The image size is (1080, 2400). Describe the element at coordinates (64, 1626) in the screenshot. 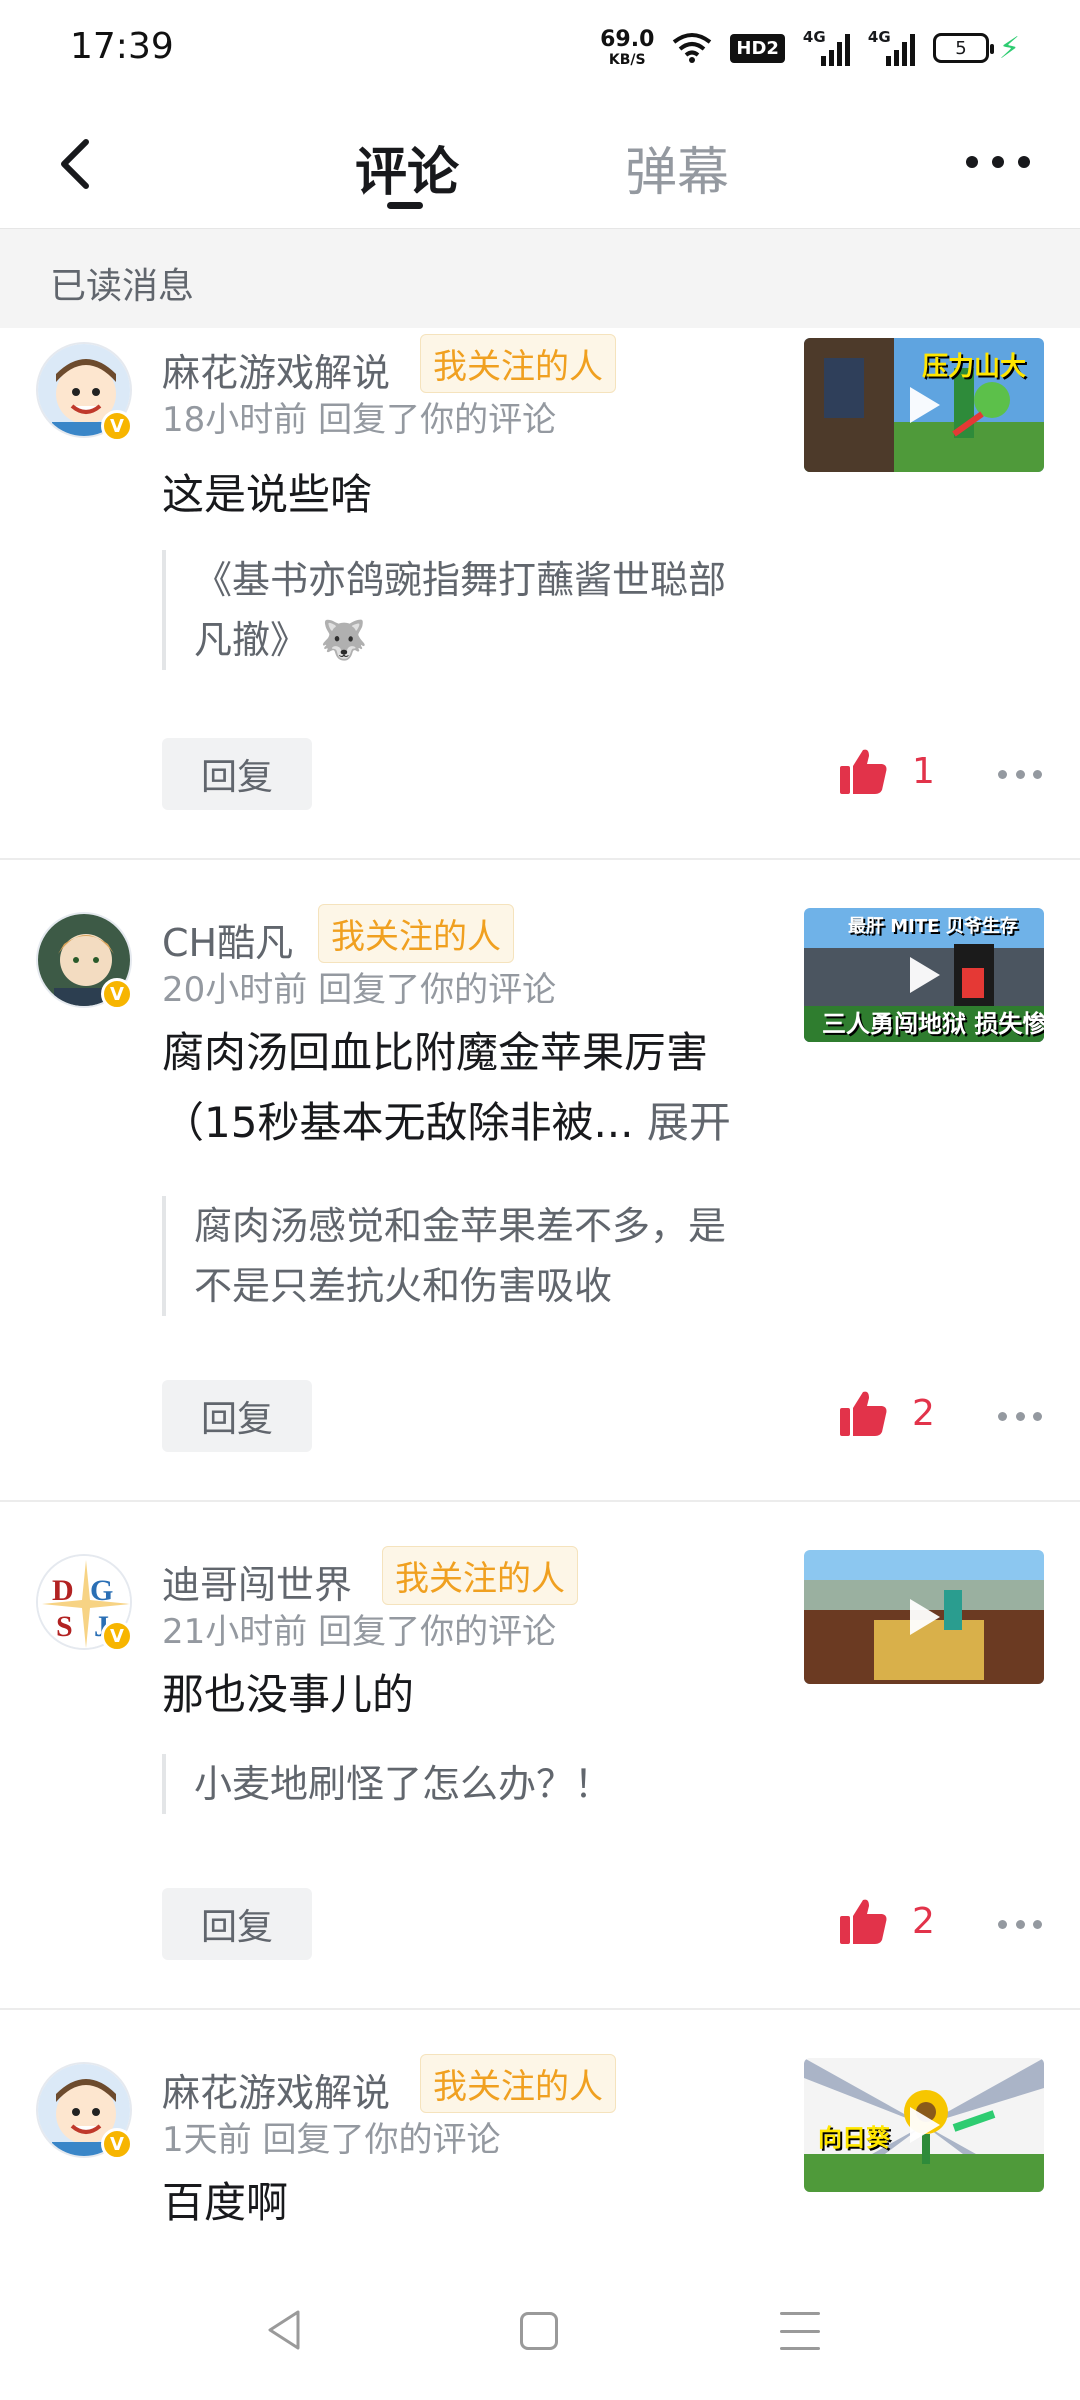

I see `svg-text: S` at that location.